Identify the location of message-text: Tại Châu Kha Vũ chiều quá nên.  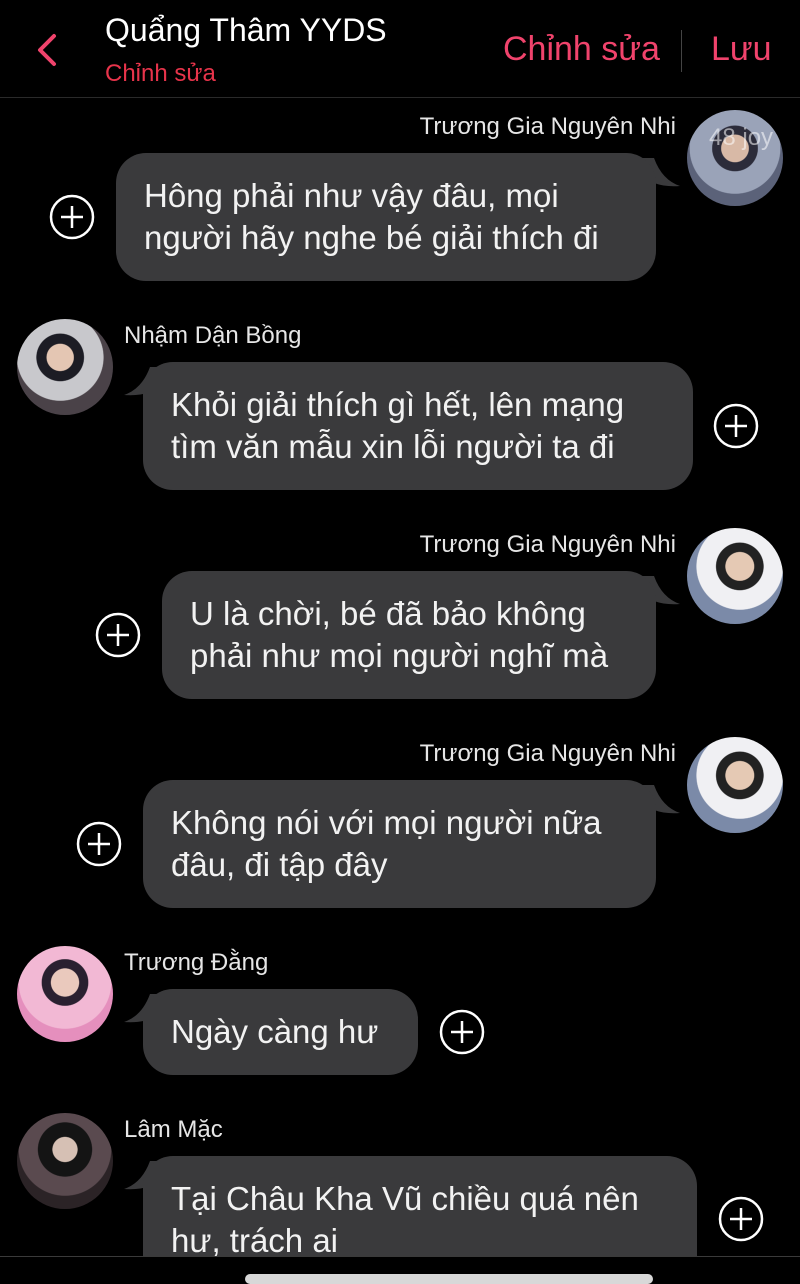
(405, 1198).